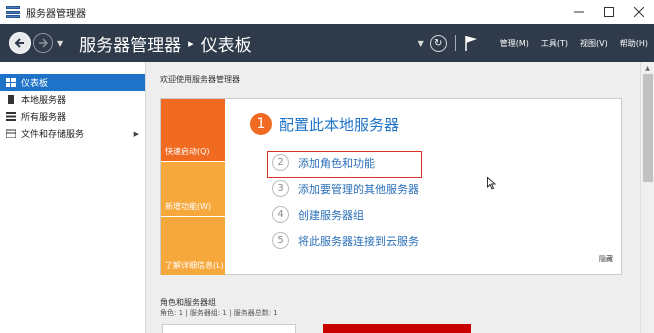 The height and width of the screenshot is (333, 654). I want to click on forward-button, so click(43, 43).